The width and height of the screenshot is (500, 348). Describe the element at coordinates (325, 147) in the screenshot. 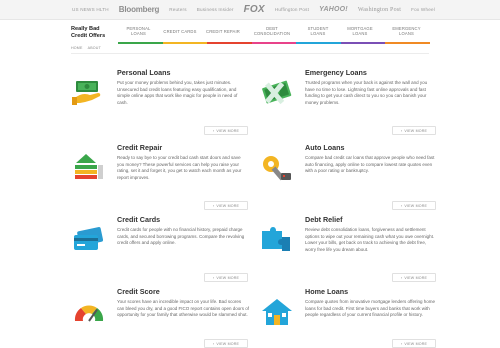

I see `card-title: Auto Loans` at that location.